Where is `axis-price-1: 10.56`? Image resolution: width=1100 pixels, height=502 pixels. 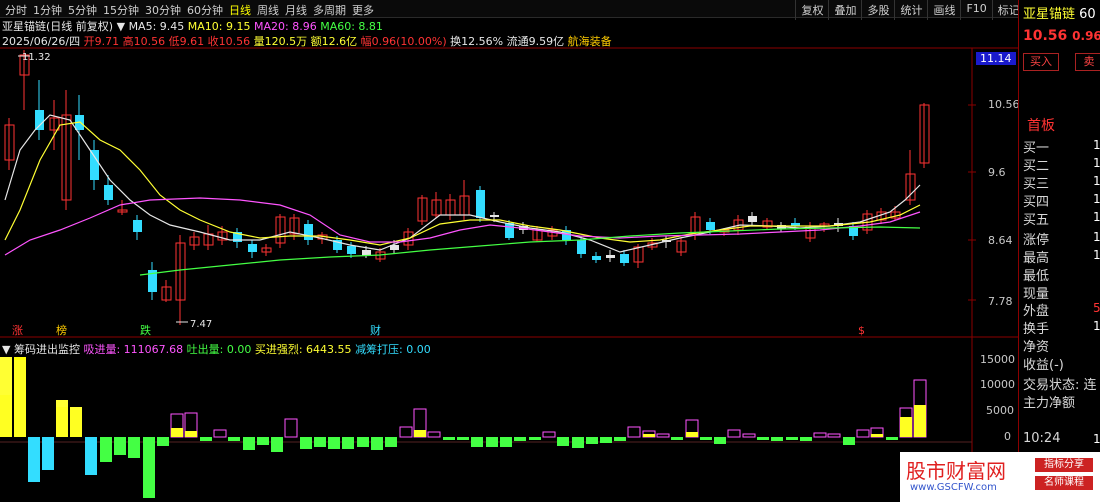 axis-price-1: 10.56 is located at coordinates (1004, 104).